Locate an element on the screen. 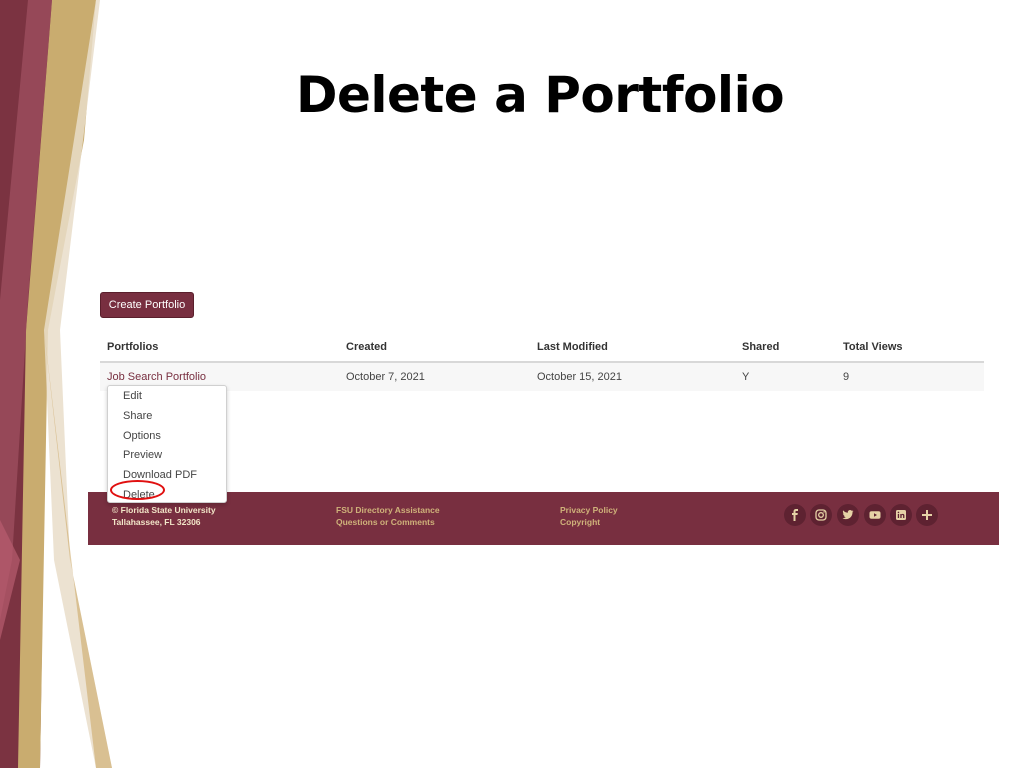  create-portfolio-button: Create Portfolio is located at coordinates (147, 305).